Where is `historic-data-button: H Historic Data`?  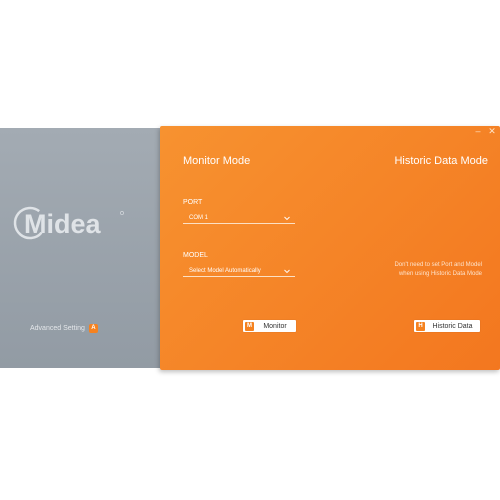
historic-data-button: H Historic Data is located at coordinates (447, 326).